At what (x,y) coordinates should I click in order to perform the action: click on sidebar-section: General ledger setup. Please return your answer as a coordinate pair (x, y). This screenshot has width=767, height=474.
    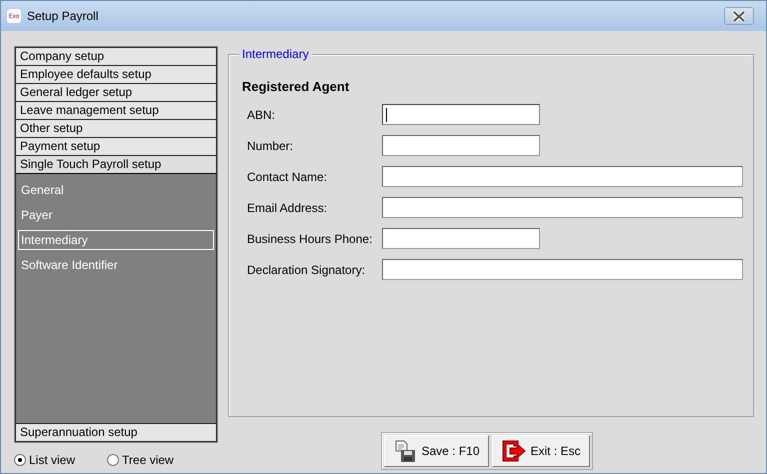
    Looking at the image, I should click on (116, 93).